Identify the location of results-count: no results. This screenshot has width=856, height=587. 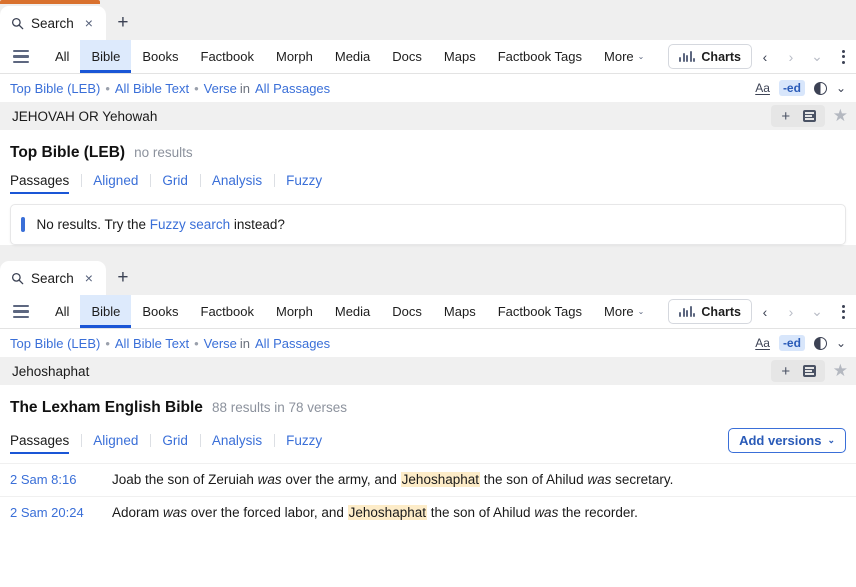
(163, 152).